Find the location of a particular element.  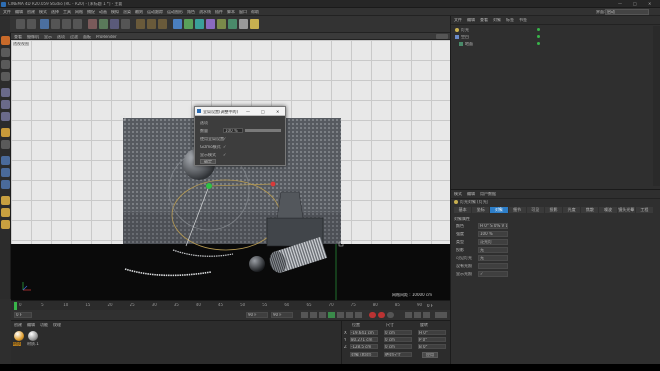

solo-hierarchy-icon is located at coordinates (5, 212).